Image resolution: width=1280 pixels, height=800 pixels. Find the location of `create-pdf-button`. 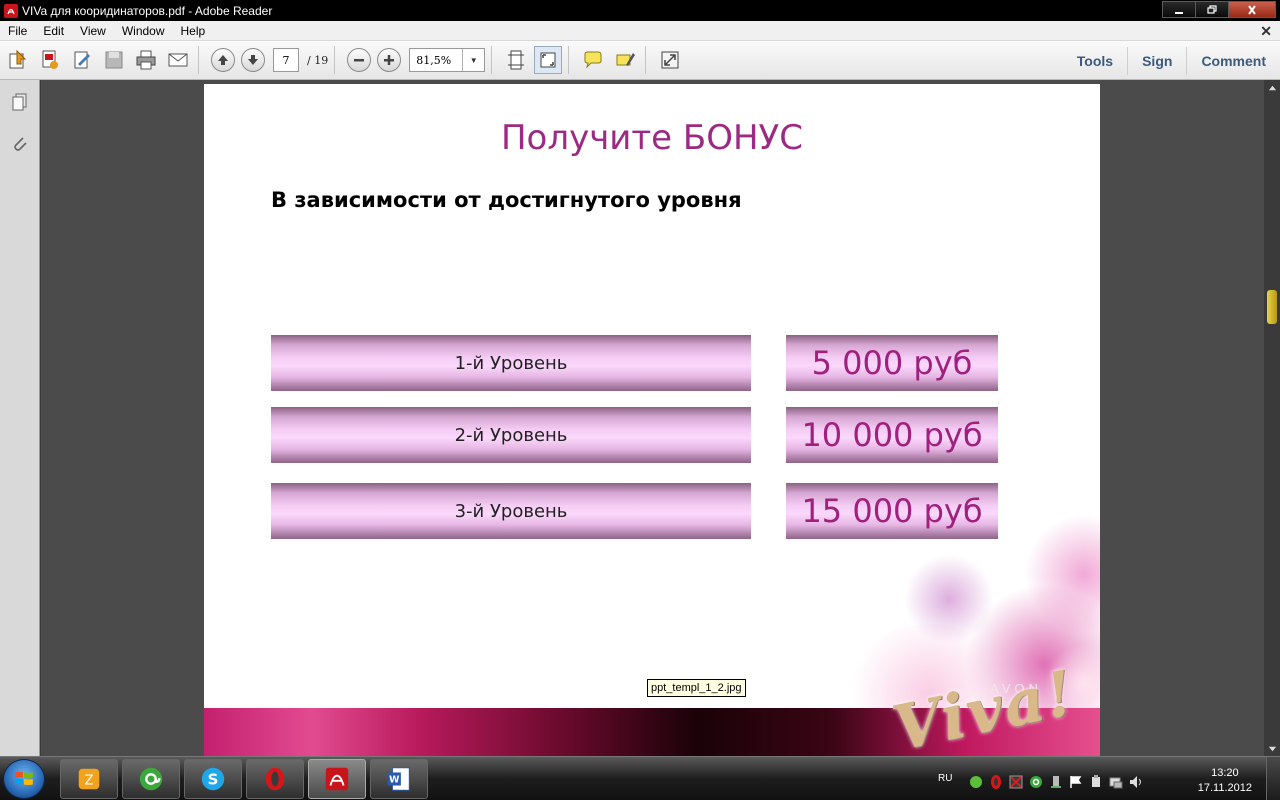

create-pdf-button is located at coordinates (50, 60).